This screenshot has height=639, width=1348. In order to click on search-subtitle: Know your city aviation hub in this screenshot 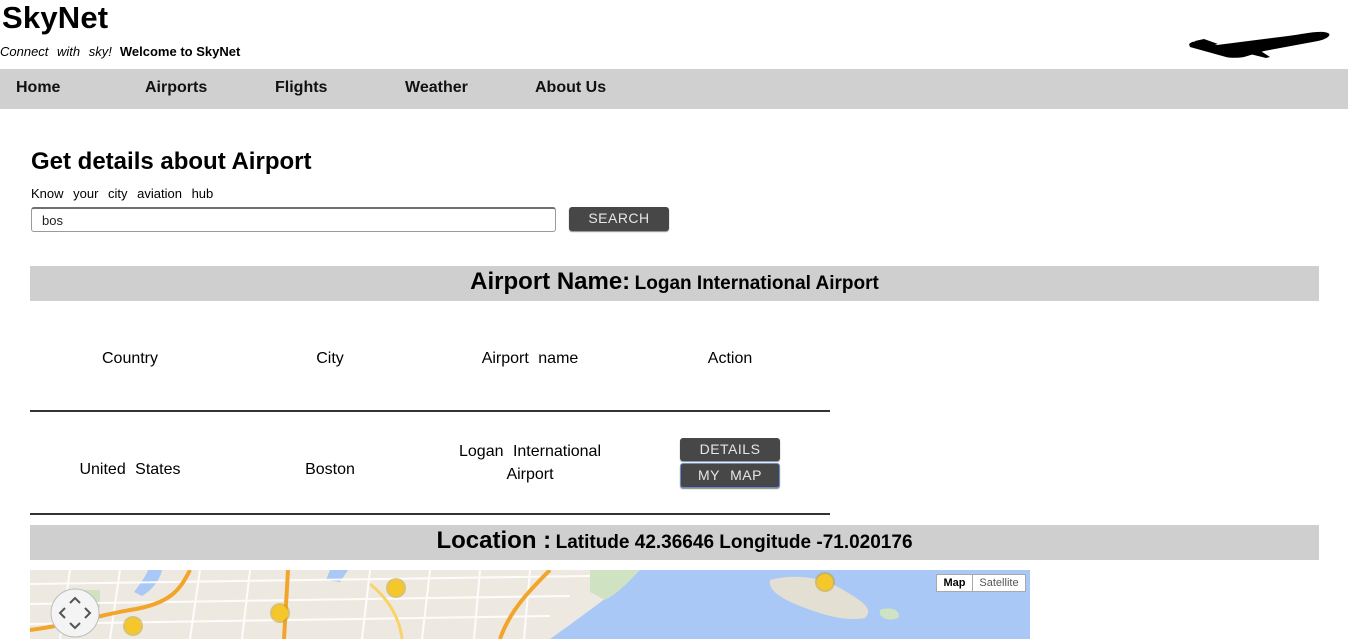, I will do `click(122, 193)`.